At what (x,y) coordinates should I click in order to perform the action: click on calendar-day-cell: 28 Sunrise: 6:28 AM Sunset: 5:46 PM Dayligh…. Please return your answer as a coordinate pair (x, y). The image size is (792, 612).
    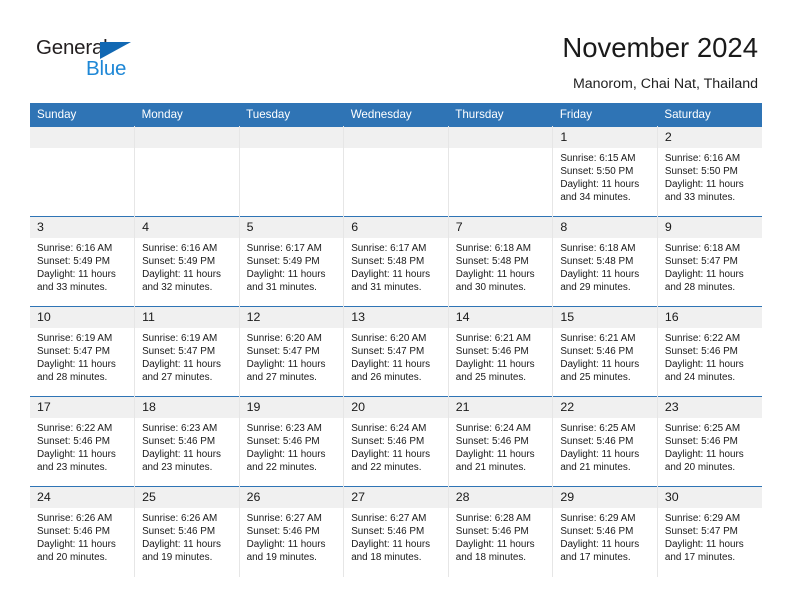
    Looking at the image, I should click on (500, 531).